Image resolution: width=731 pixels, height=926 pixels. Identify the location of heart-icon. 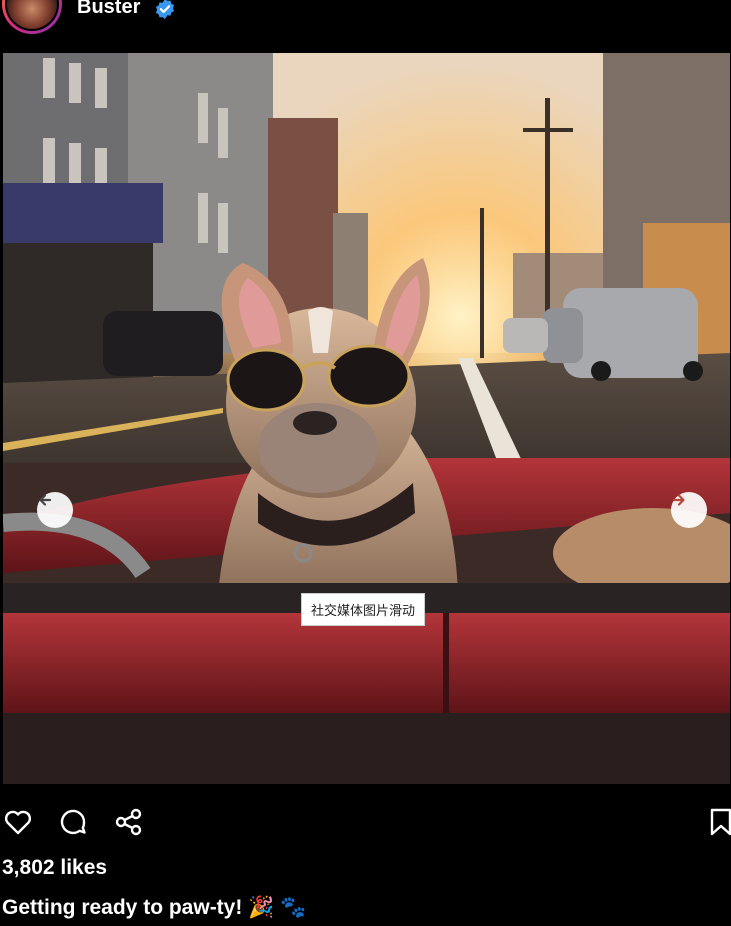
(18, 822).